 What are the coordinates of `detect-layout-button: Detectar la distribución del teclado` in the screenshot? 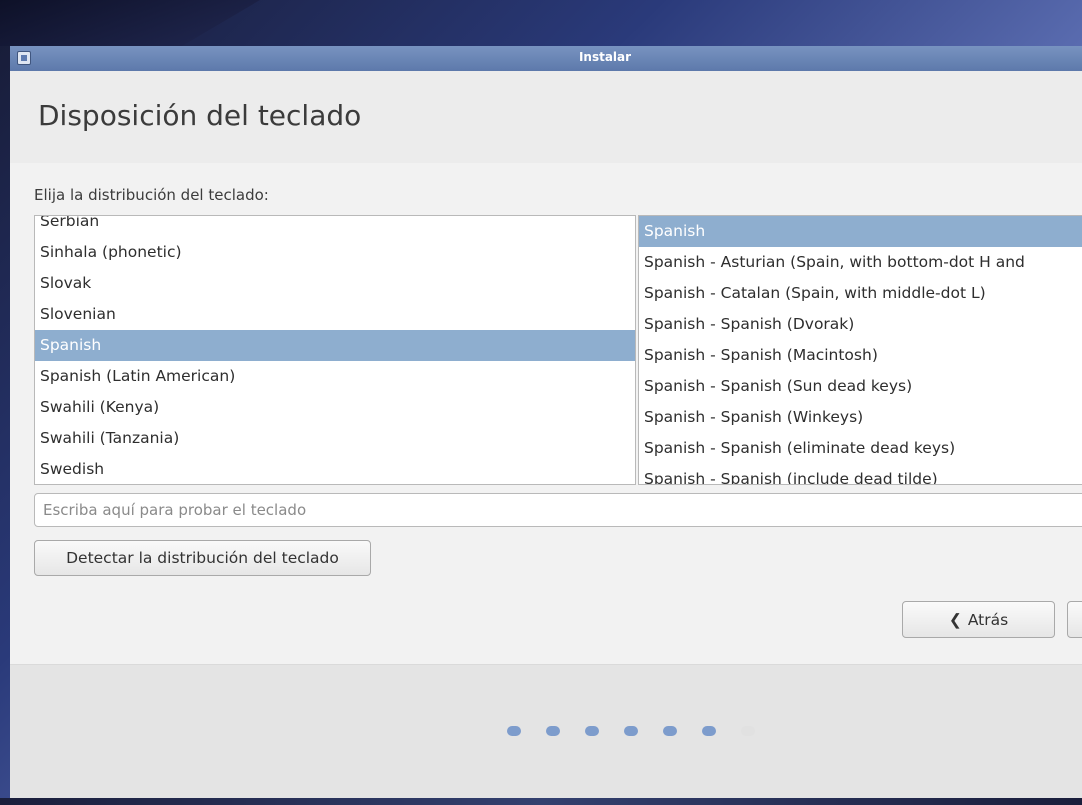 It's located at (202, 558).